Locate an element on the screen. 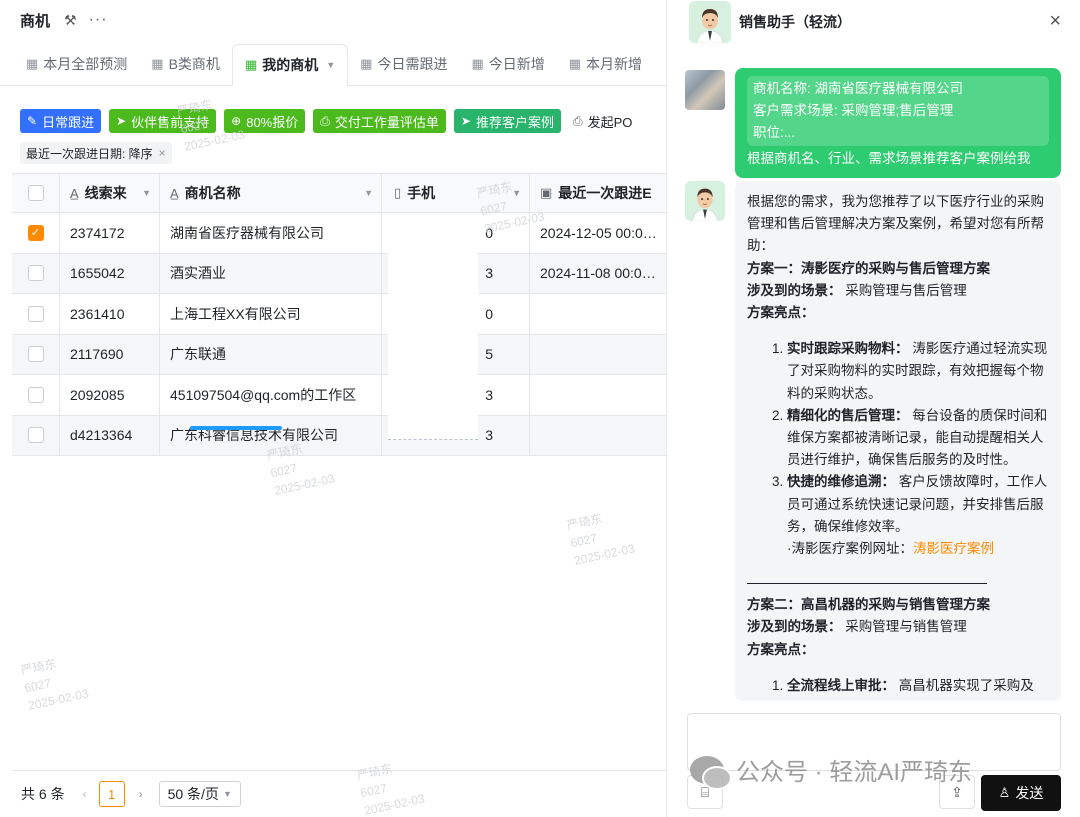  lead-id-cell: 2092085 is located at coordinates (110, 395).